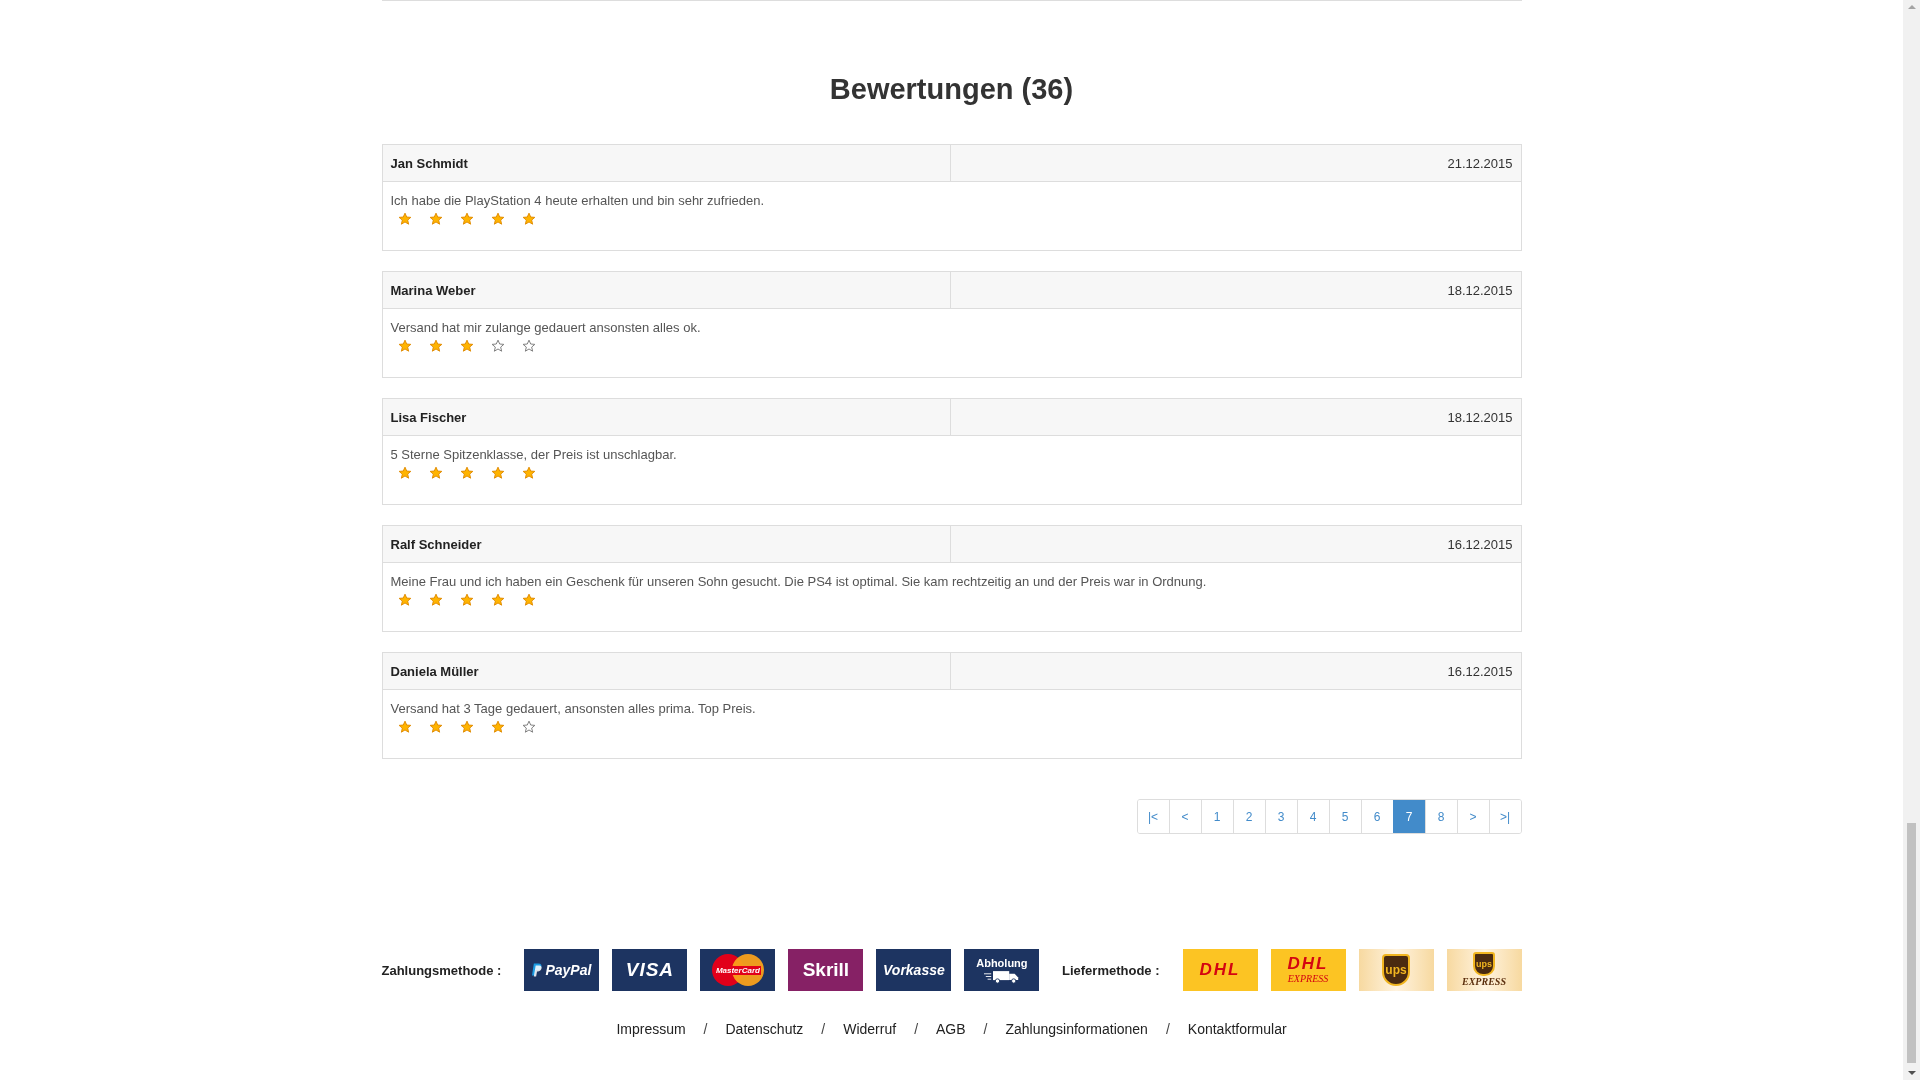 The height and width of the screenshot is (1080, 1920). Describe the element at coordinates (764, 1029) in the screenshot. I see `footer-link: Datenschutz` at that location.